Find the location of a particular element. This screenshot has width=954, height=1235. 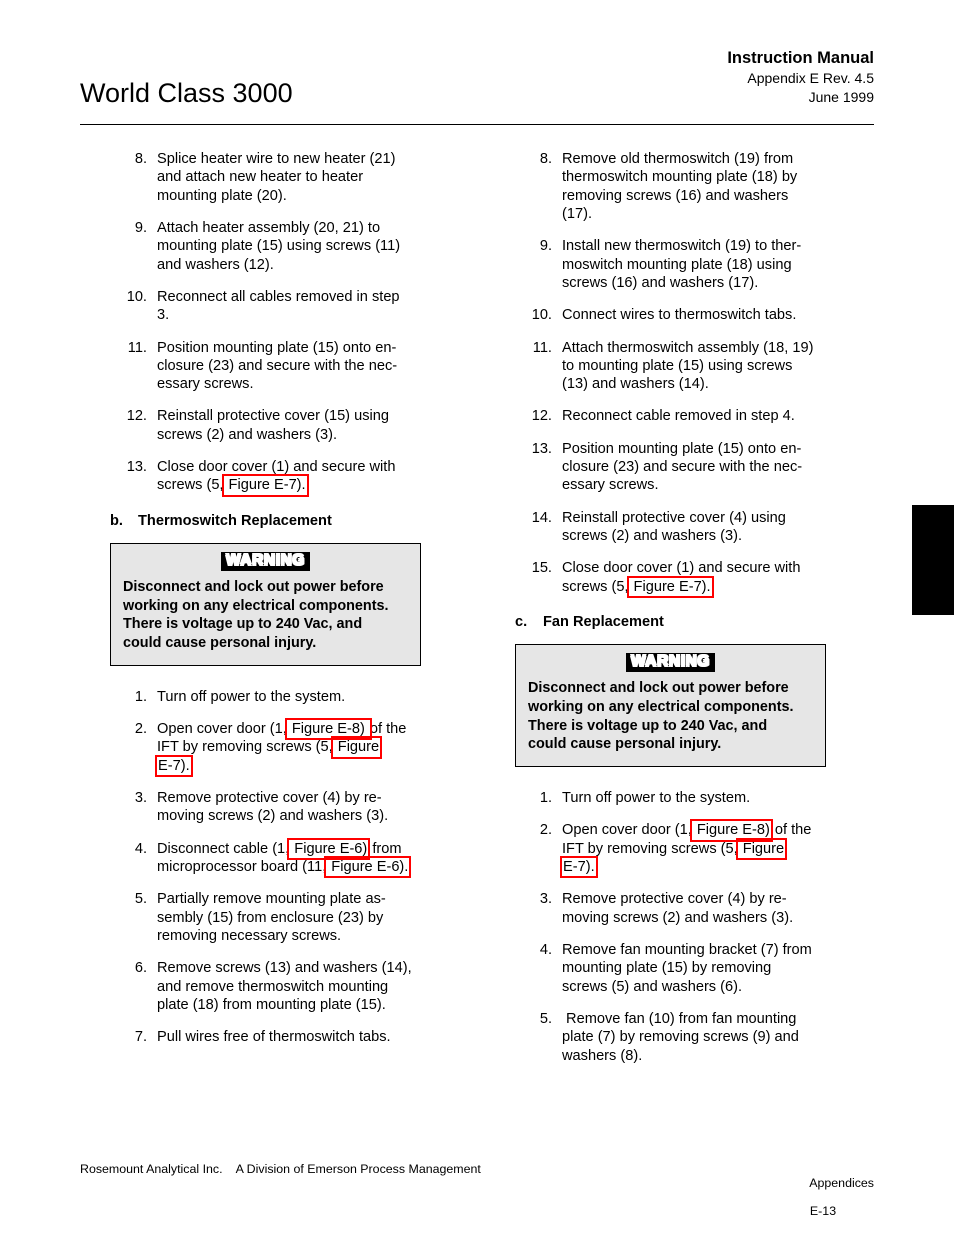

step-line: 3. is located at coordinates (163, 315).